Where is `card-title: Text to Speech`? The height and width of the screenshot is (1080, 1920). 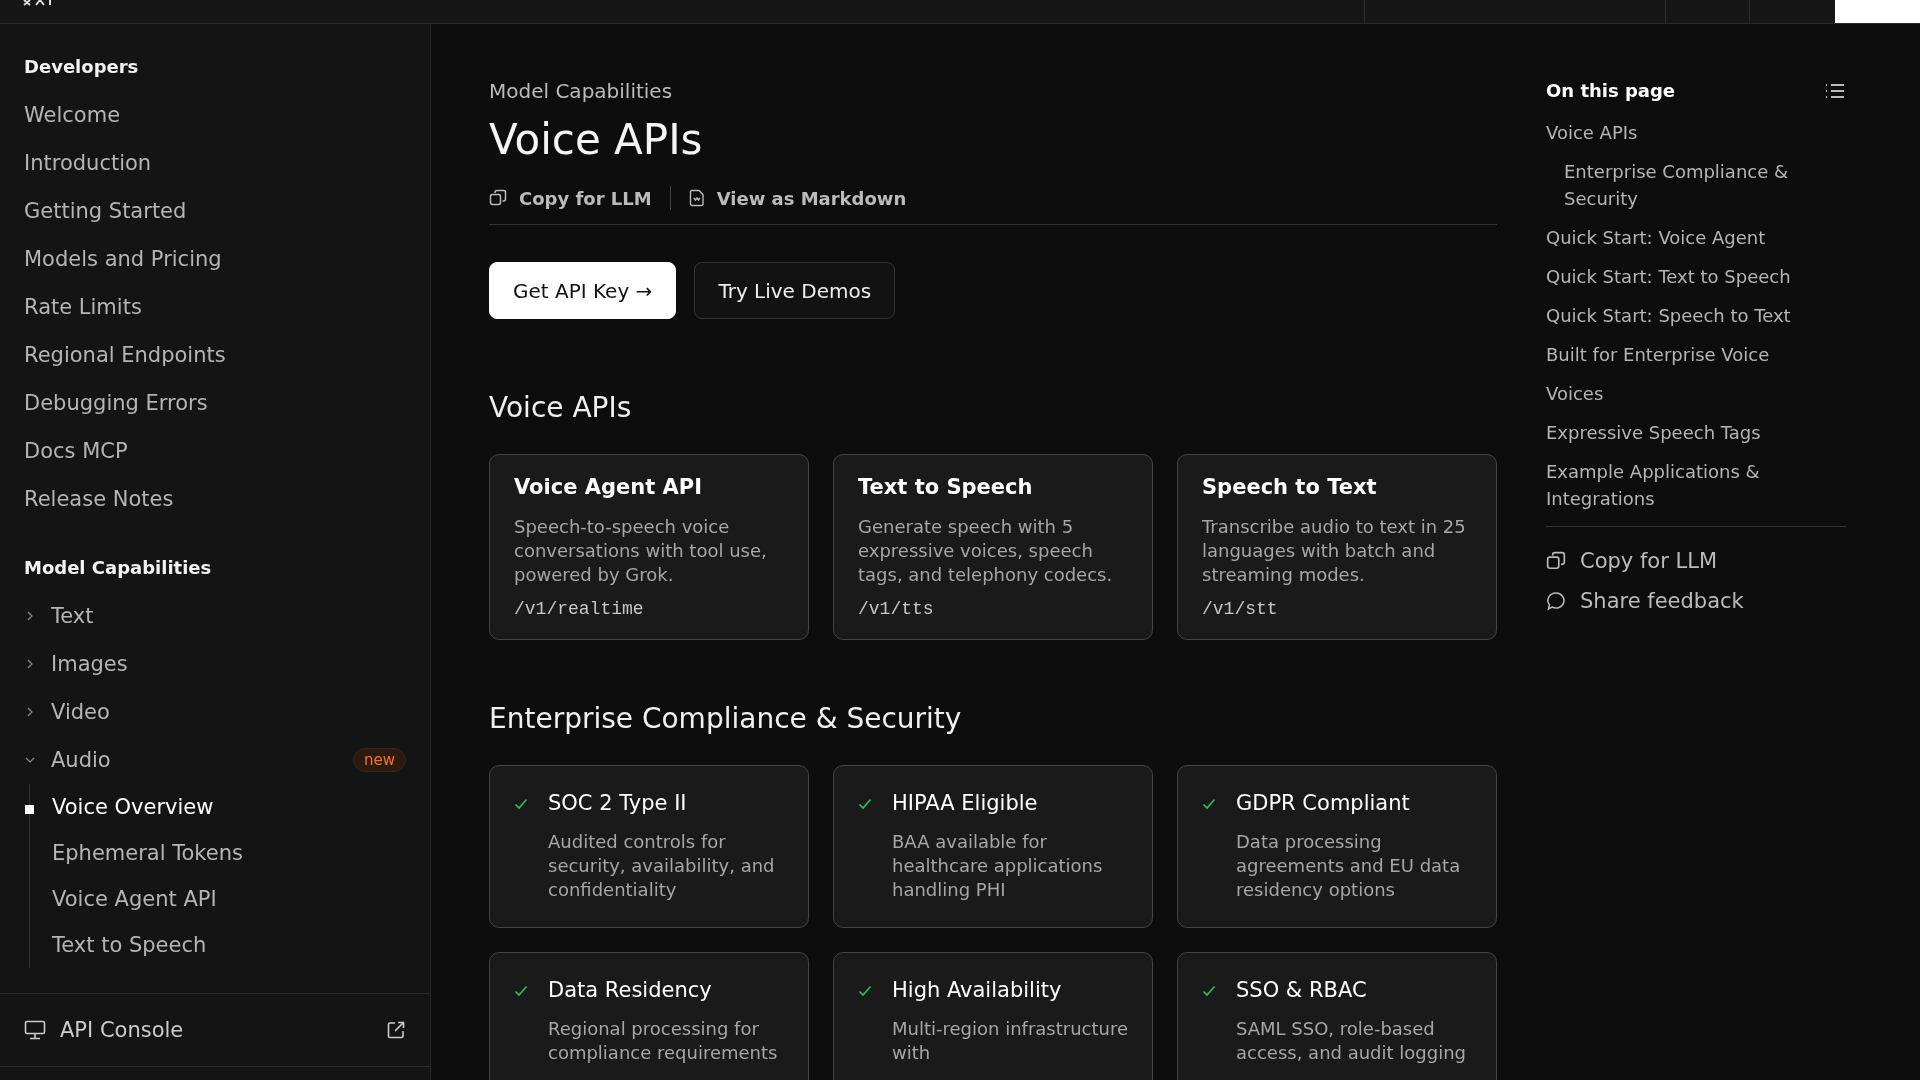 card-title: Text to Speech is located at coordinates (946, 487).